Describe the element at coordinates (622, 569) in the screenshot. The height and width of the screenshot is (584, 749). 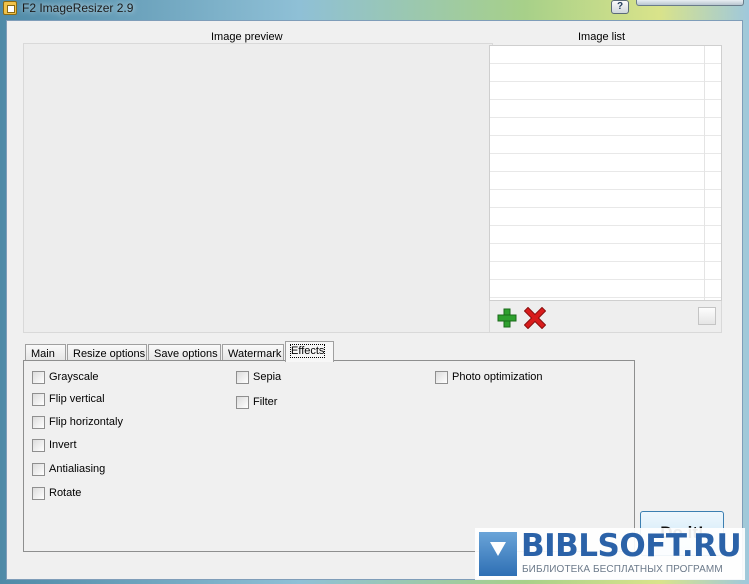
I see `watermark-tagline: БИБЛИОТЕКА БЕСПЛАТНЫХ ПРОГРАММ` at that location.